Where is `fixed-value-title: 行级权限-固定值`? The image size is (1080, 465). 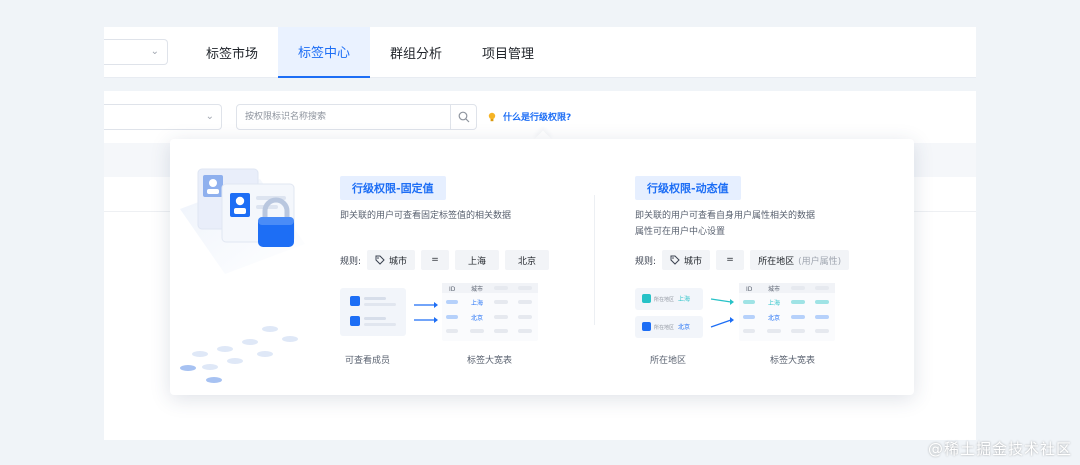 fixed-value-title: 行级权限-固定值 is located at coordinates (393, 188).